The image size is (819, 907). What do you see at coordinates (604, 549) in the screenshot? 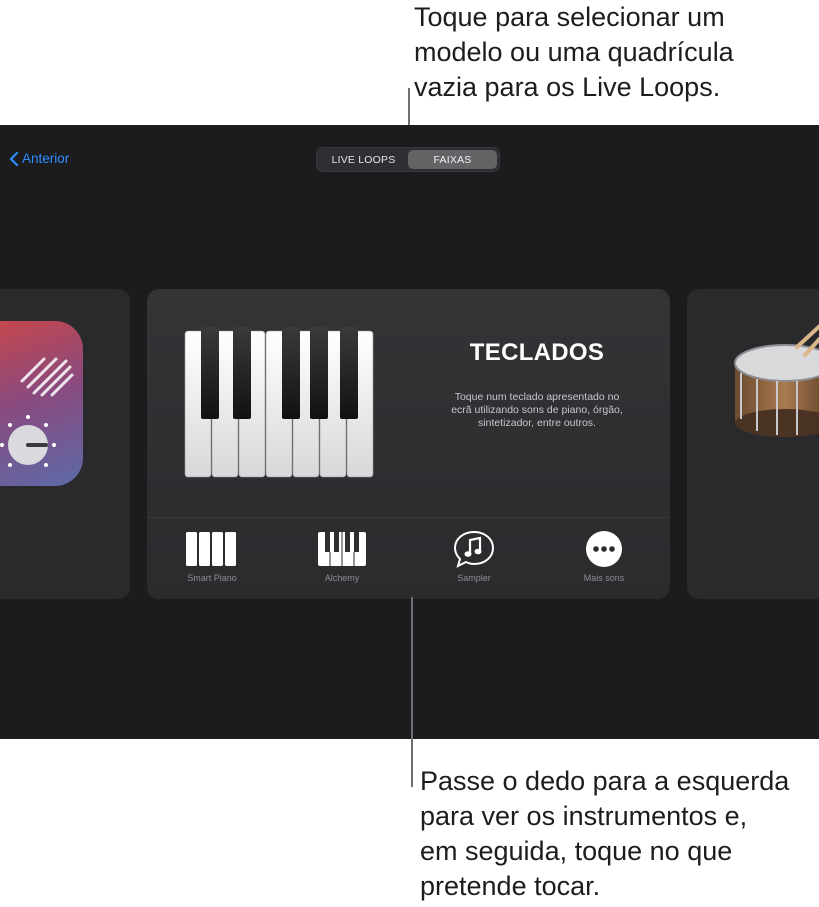
I see `more-ellipsis-icon` at bounding box center [604, 549].